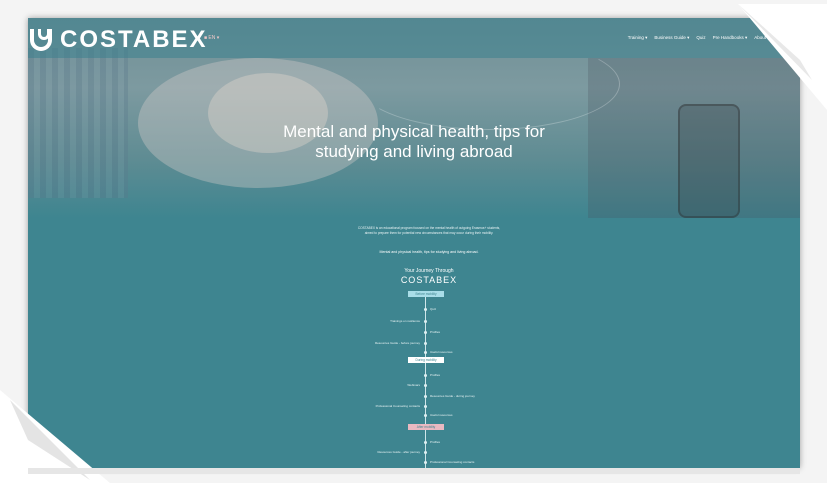  What do you see at coordinates (441, 415) in the screenshot?
I see `timeline-item-useful-resources-during: Useful resources` at bounding box center [441, 415].